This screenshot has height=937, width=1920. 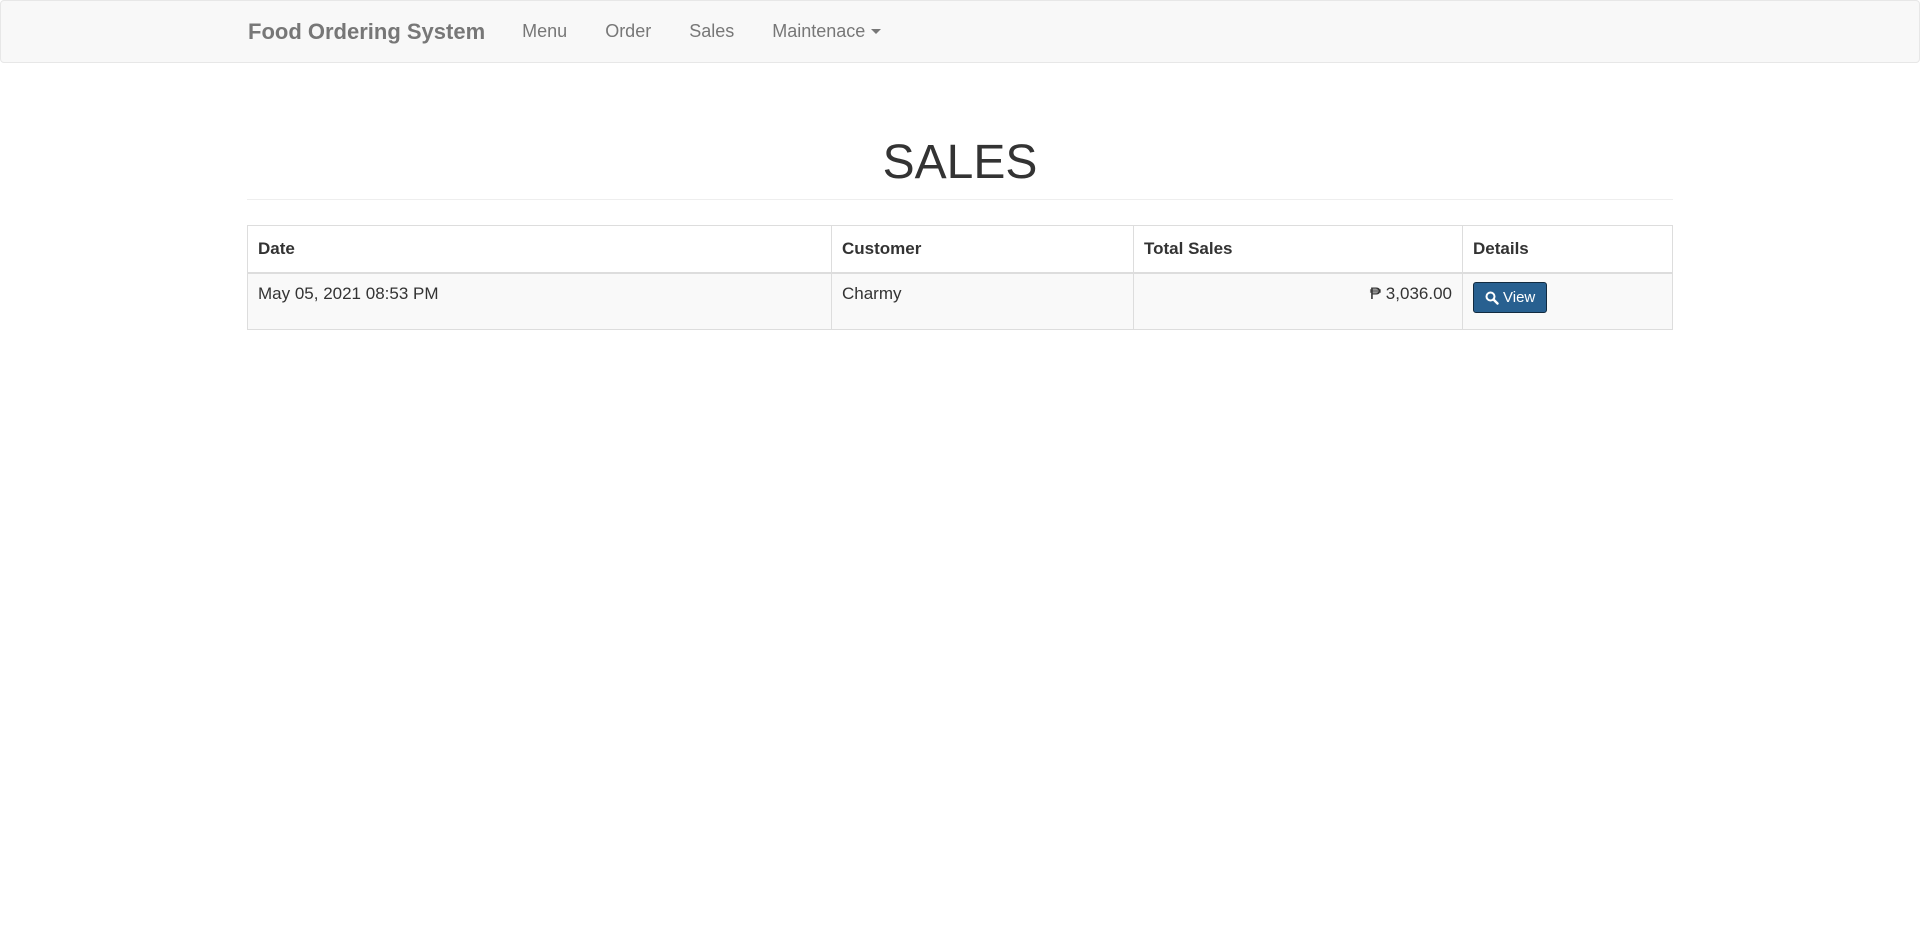 I want to click on brand-link: Food Ordering System, so click(x=366, y=32).